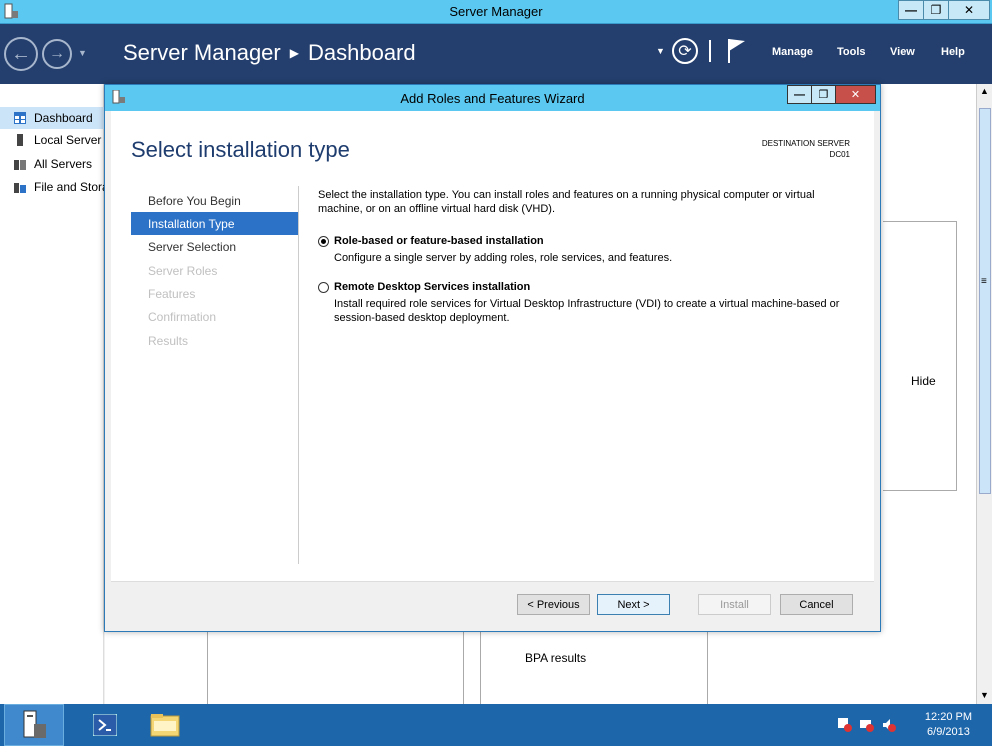 The image size is (992, 746). I want to click on scroll-grip-icon: ≡, so click(984, 281).